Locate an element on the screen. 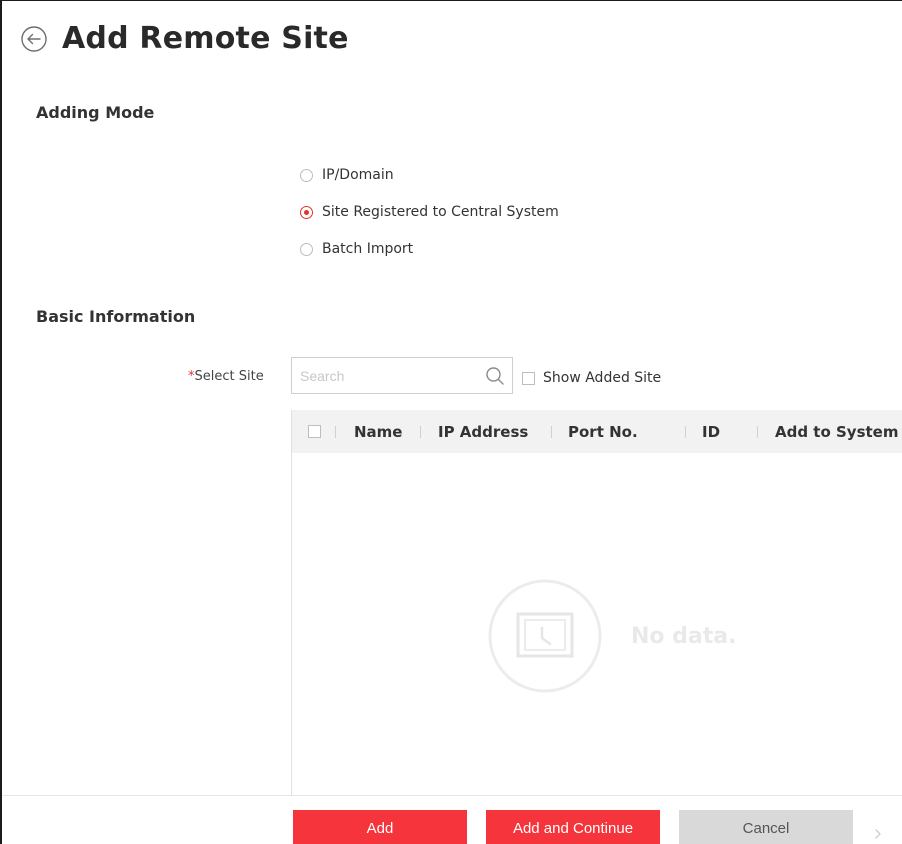 The width and height of the screenshot is (902, 844). add-and-continue-button: Add and Continue is located at coordinates (573, 827).